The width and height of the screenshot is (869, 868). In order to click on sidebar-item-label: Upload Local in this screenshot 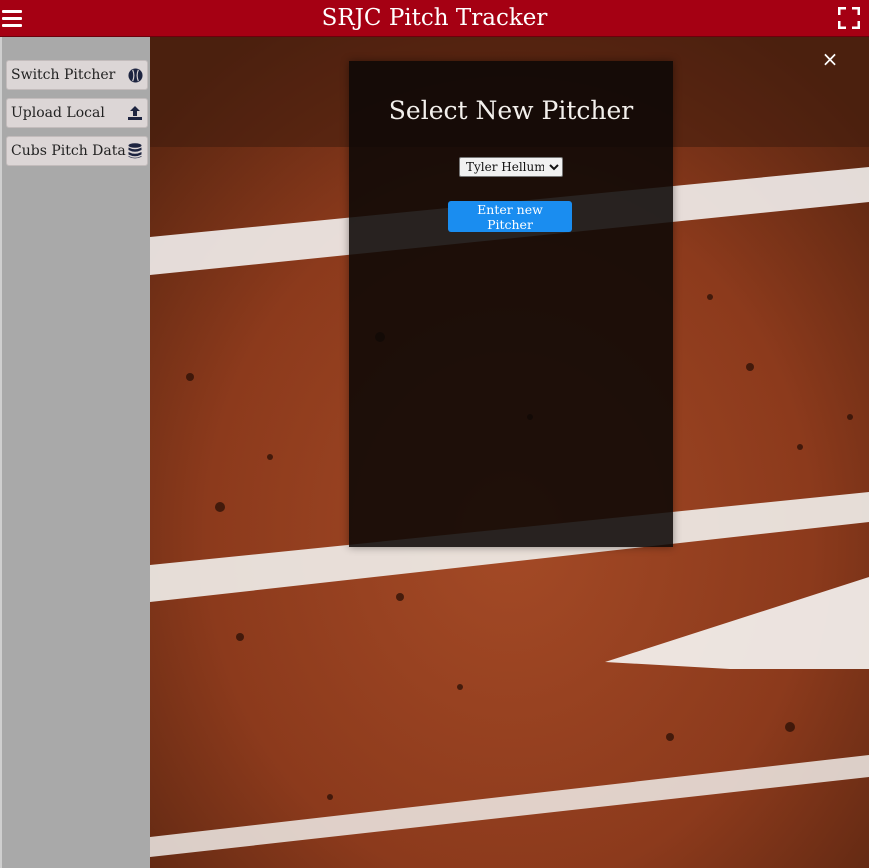, I will do `click(58, 113)`.